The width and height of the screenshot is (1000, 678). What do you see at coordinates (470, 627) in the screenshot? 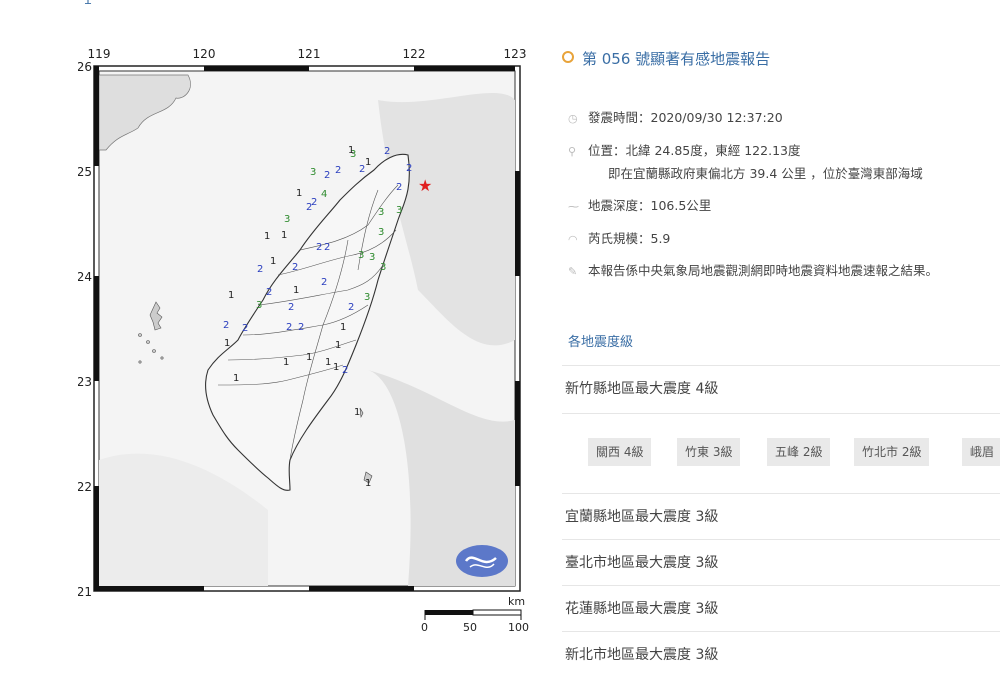
I see `svg-text: 50` at bounding box center [470, 627].